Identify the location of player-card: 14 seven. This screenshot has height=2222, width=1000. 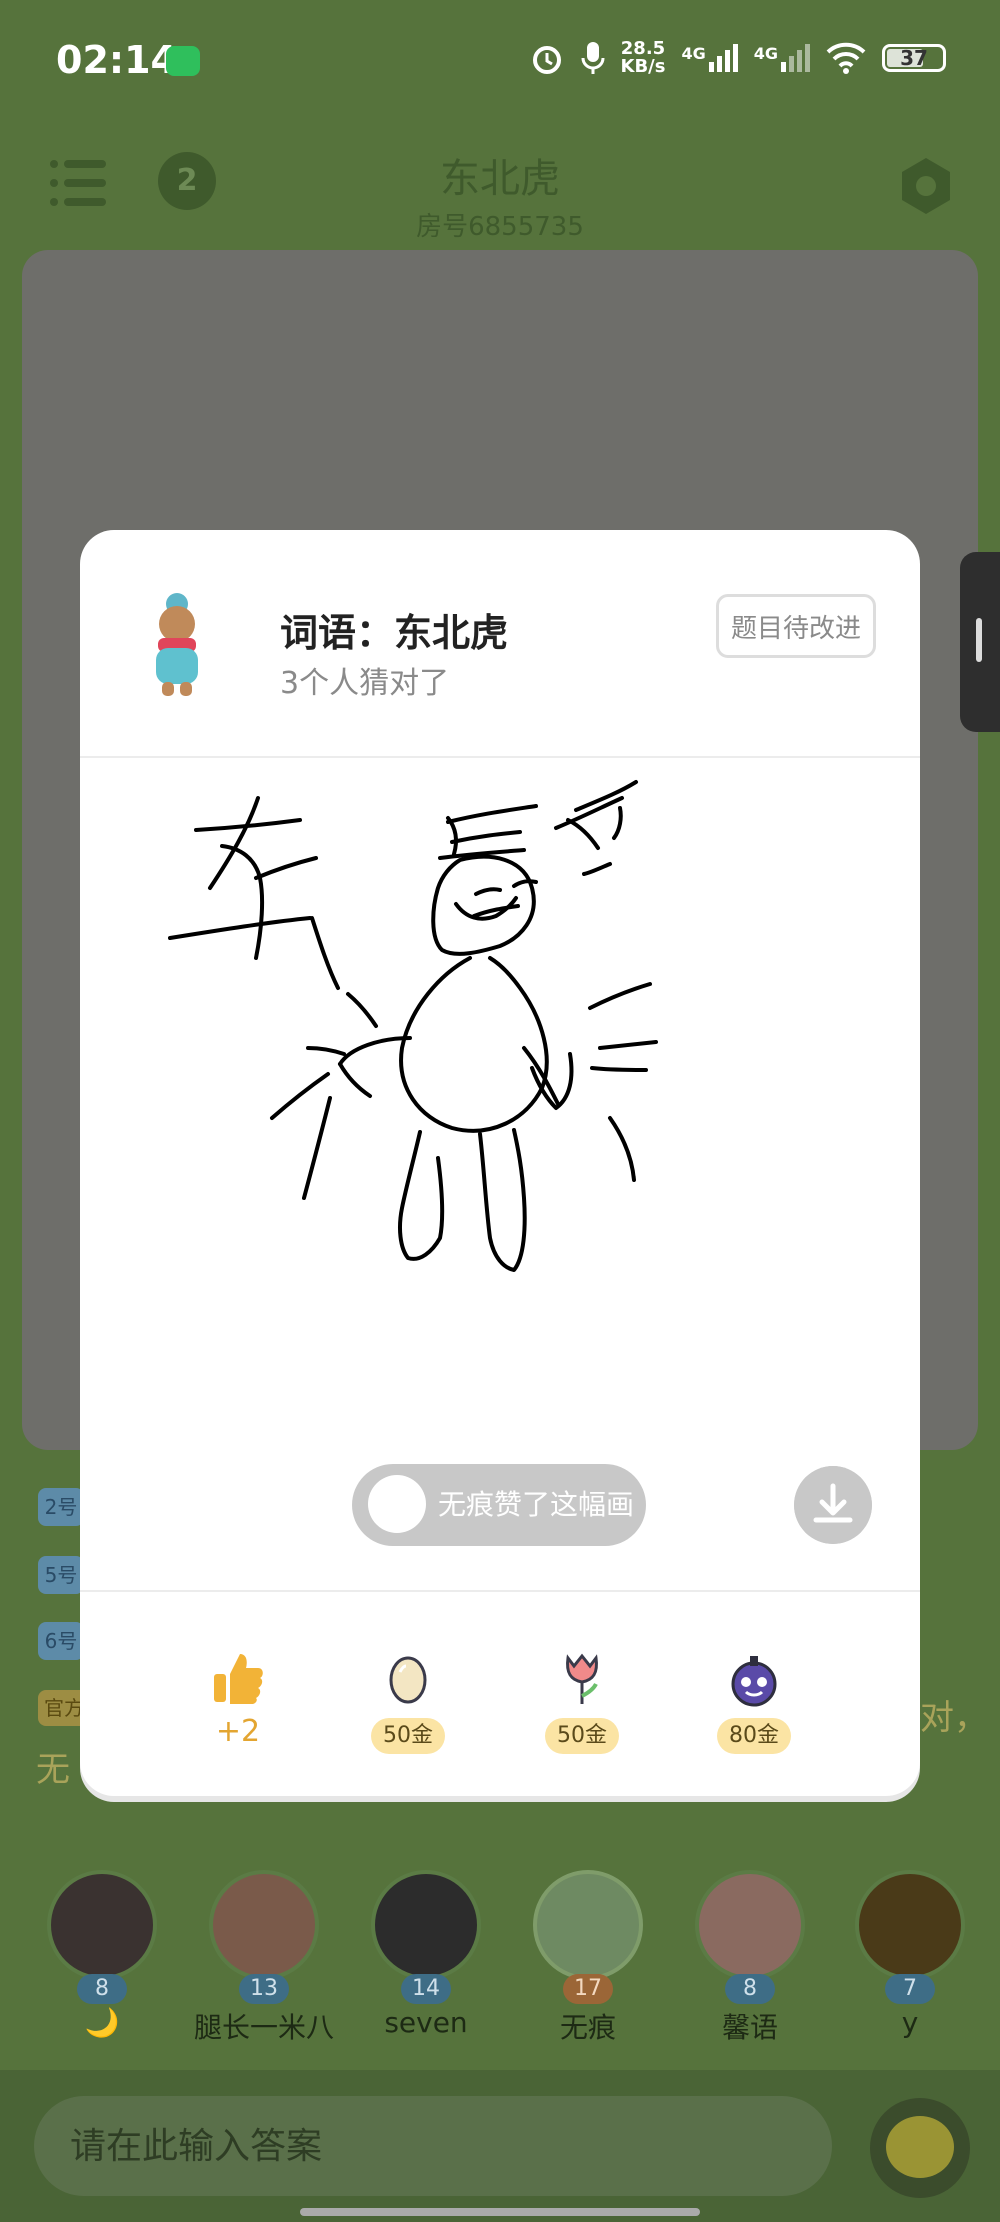
(426, 1954).